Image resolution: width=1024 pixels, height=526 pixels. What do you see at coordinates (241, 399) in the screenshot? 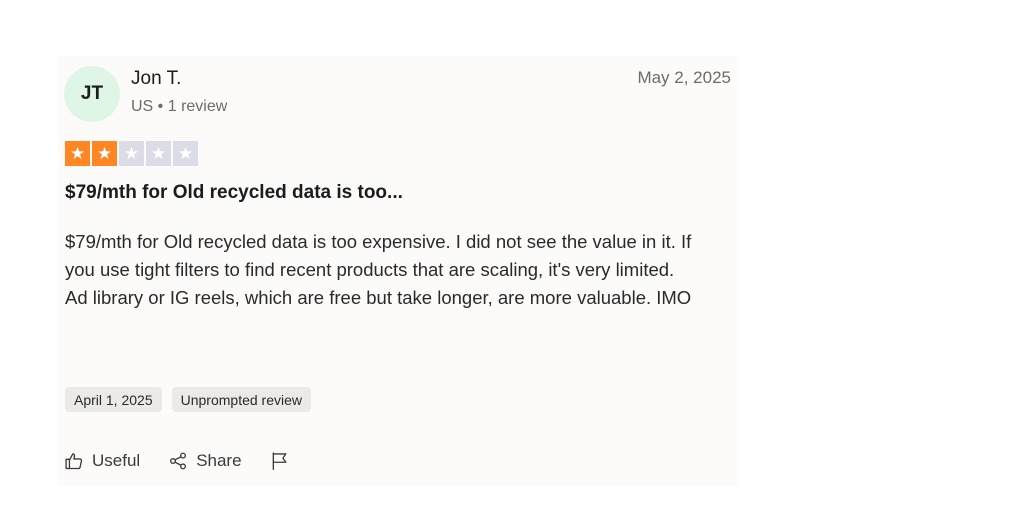
I see `review-type-badge: Unprompted review` at bounding box center [241, 399].